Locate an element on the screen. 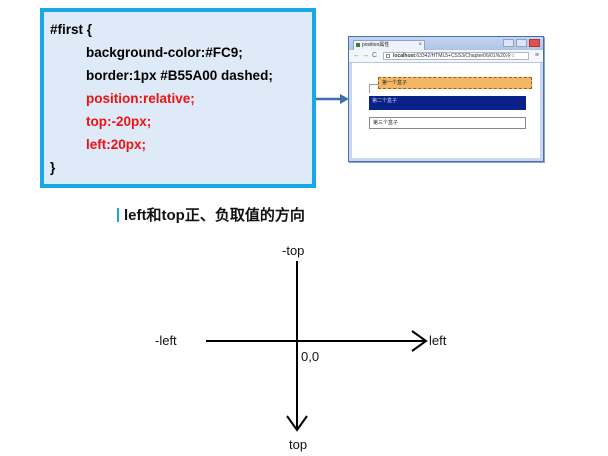 The image size is (608, 456). label-origin: 0,0 is located at coordinates (310, 356).